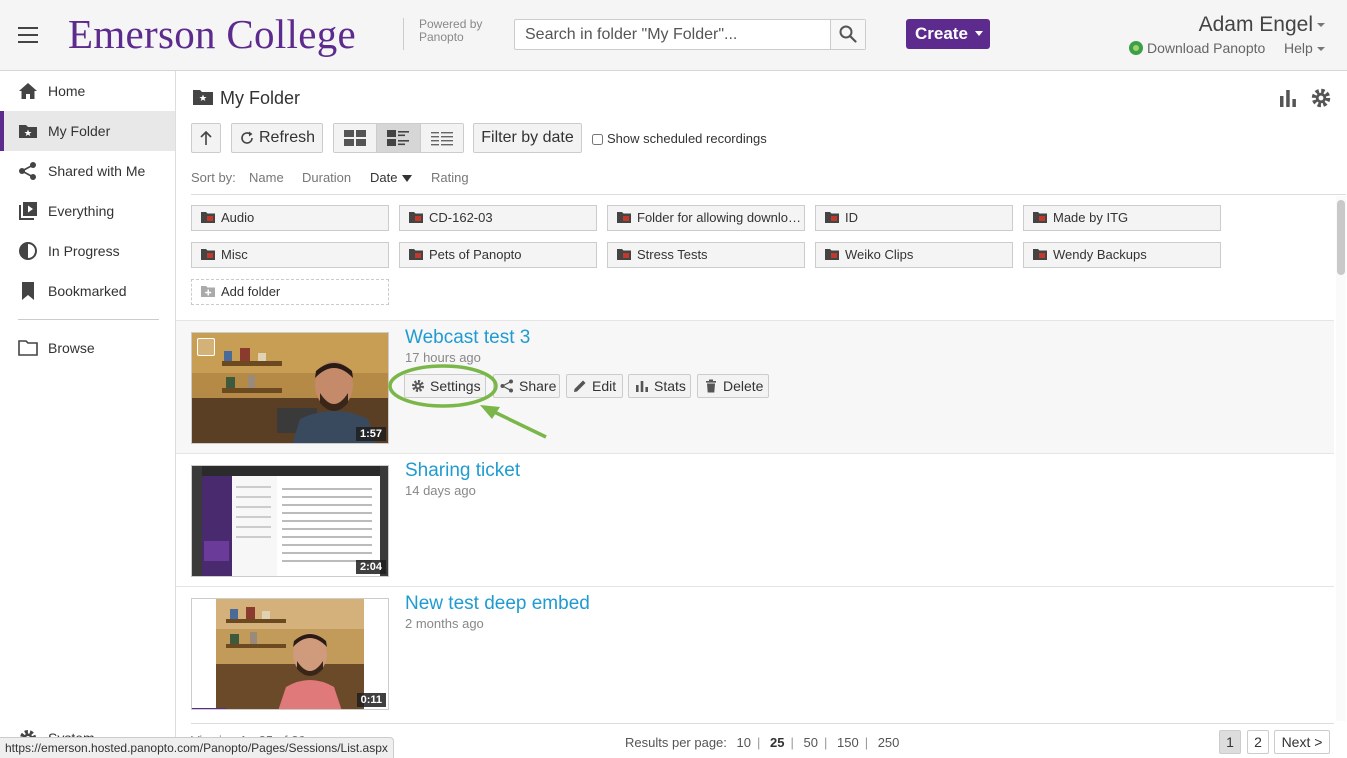 This screenshot has width=1347, height=758. What do you see at coordinates (597, 140) in the screenshot?
I see `show-scheduled-checkbox` at bounding box center [597, 140].